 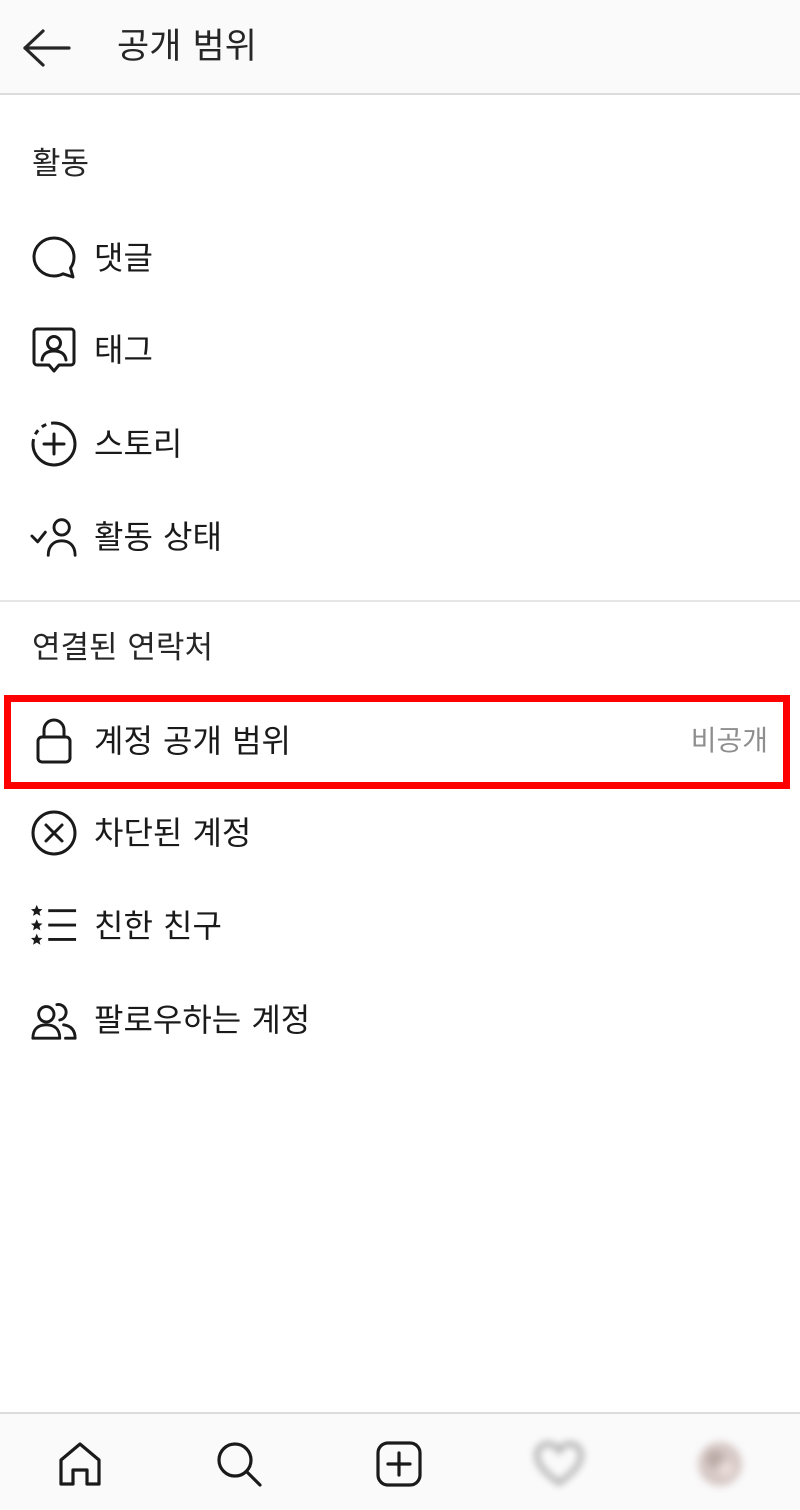 I want to click on top-app-bar: 공개 범위, so click(x=400, y=47).